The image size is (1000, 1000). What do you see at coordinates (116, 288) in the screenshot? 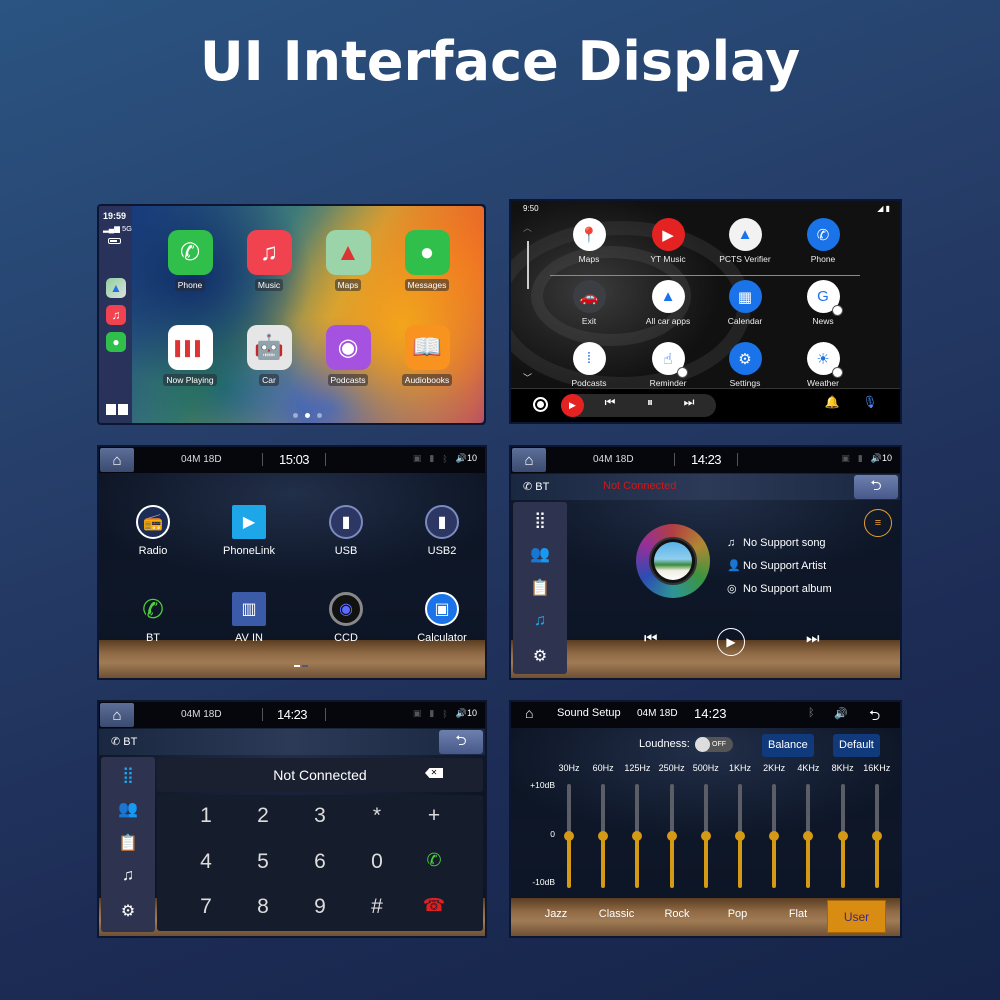
I see `dock-maps-icon: ▲` at bounding box center [116, 288].